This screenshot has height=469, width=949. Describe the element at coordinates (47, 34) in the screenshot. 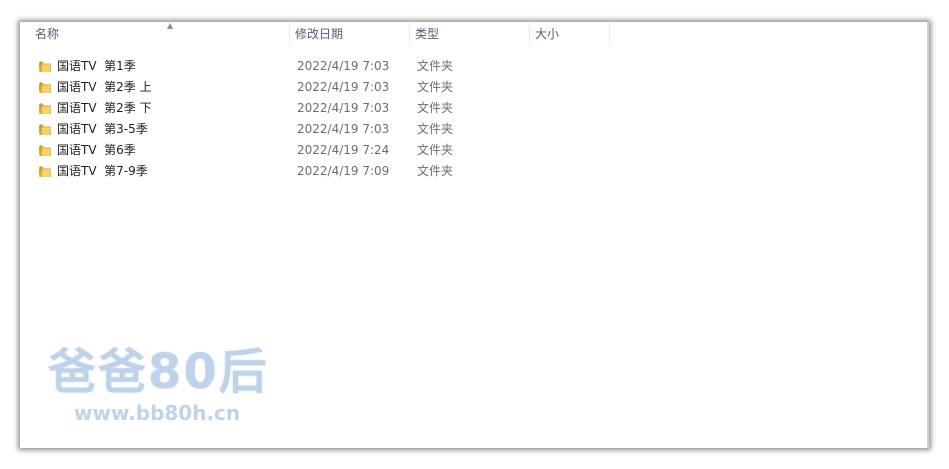

I see `column-header-name-label: 名称` at that location.